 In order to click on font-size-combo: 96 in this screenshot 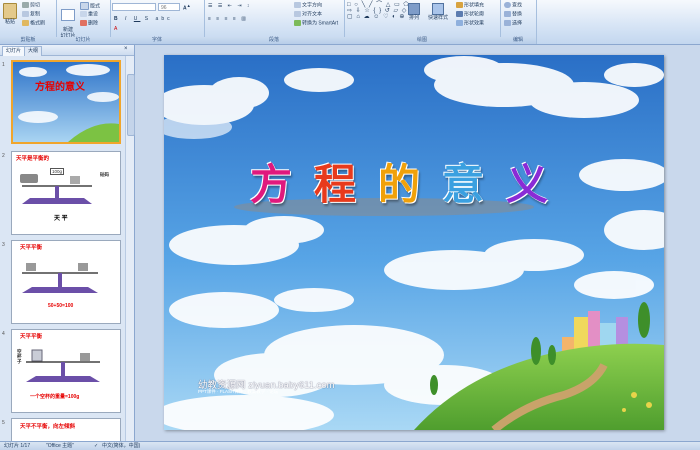, I will do `click(169, 7)`.